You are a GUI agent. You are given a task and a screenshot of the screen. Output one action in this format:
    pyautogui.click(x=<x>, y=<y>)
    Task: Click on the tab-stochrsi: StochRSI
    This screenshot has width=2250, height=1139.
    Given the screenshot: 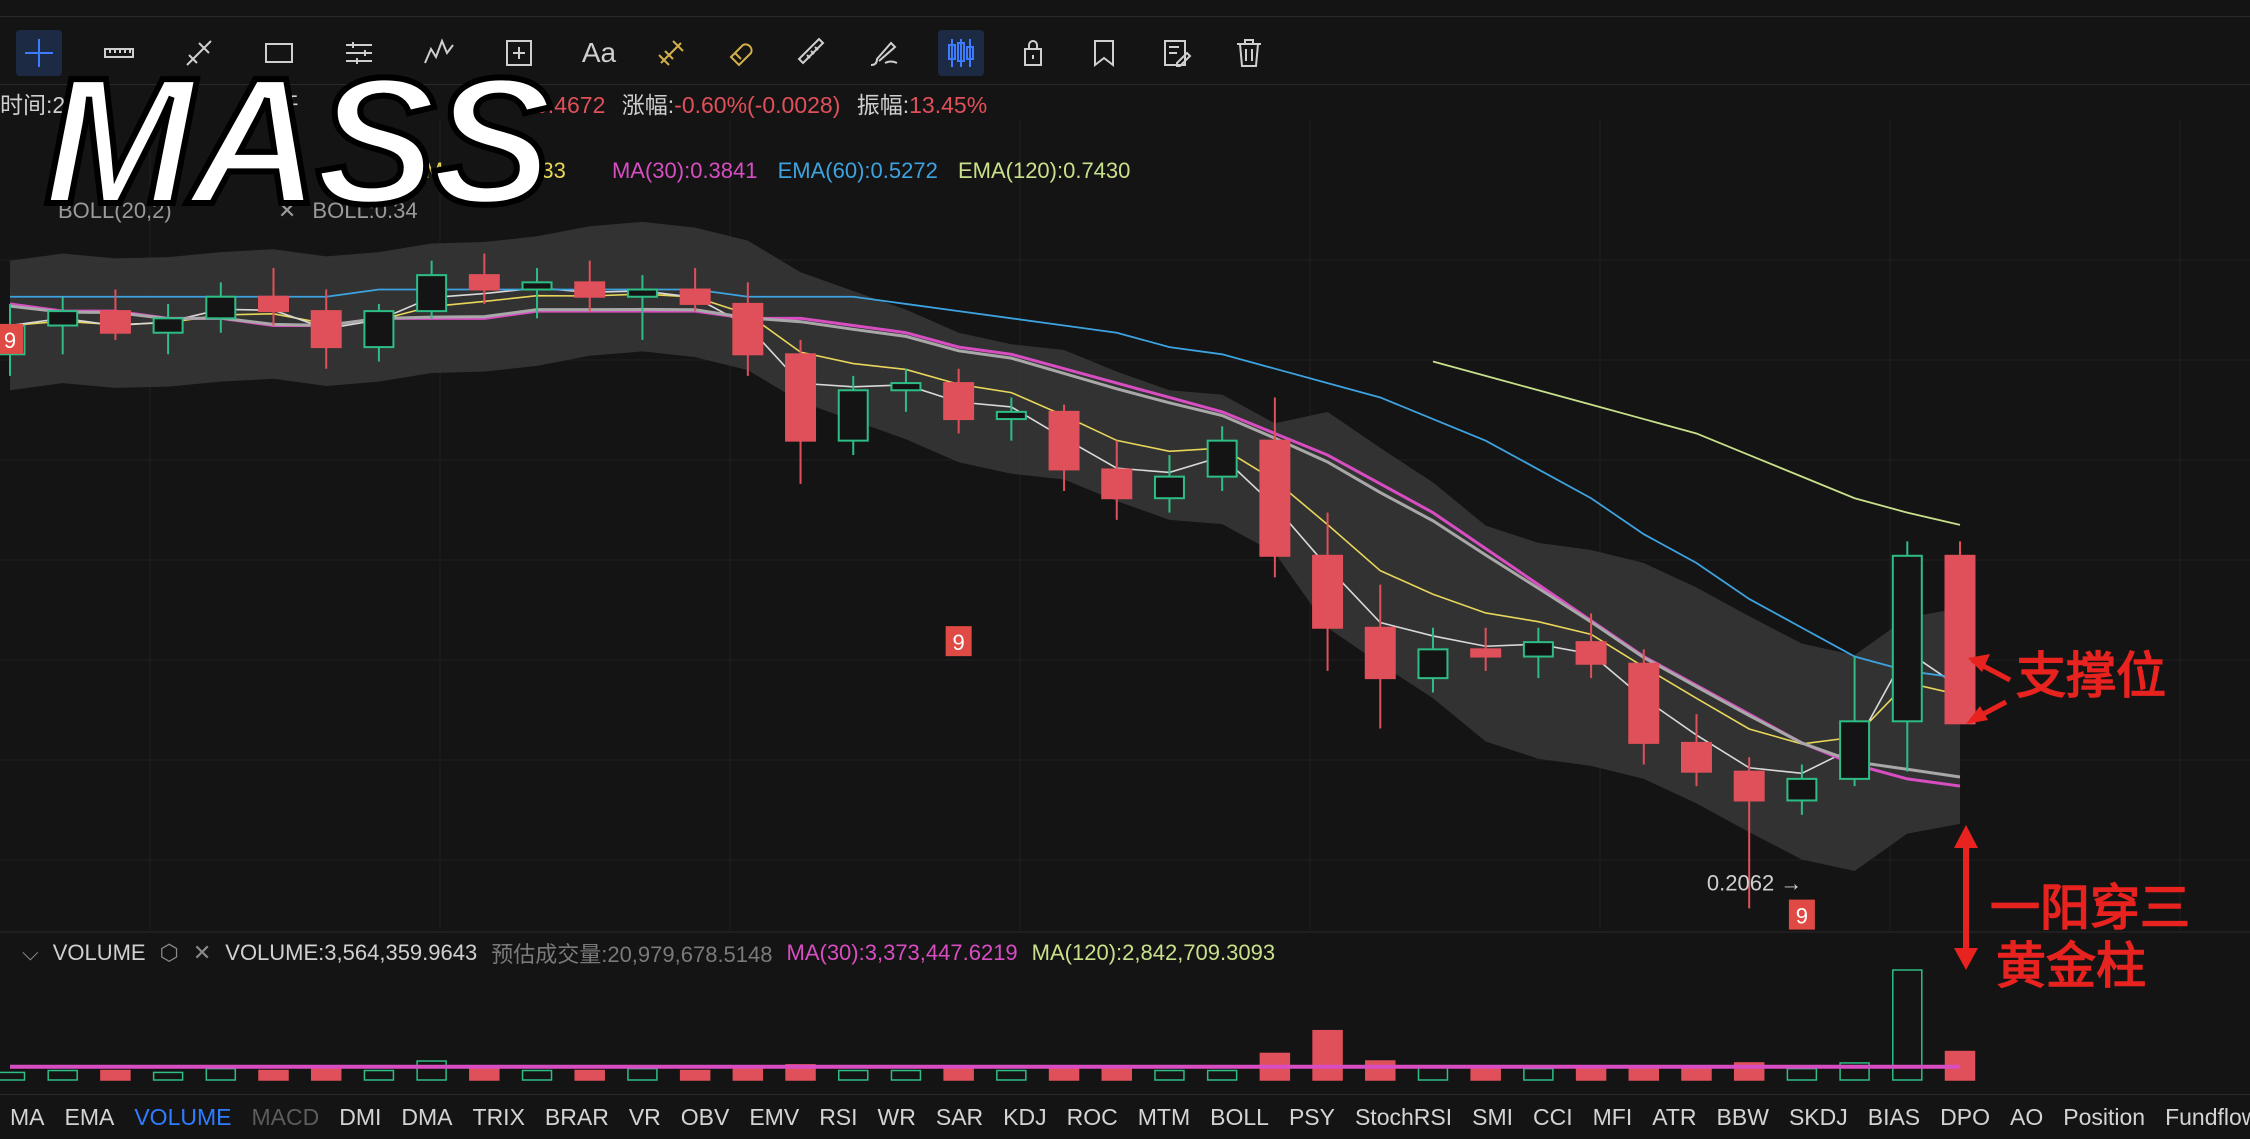 What is the action you would take?
    pyautogui.click(x=1403, y=1117)
    